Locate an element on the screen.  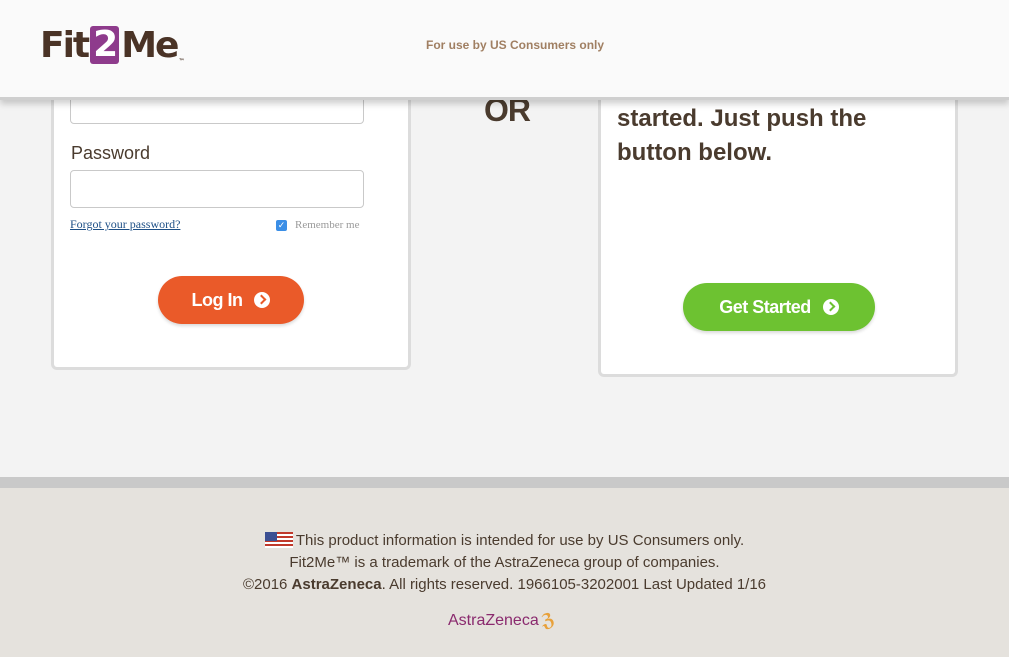
us-consumers-notice: For use by US Consumers only is located at coordinates (515, 45).